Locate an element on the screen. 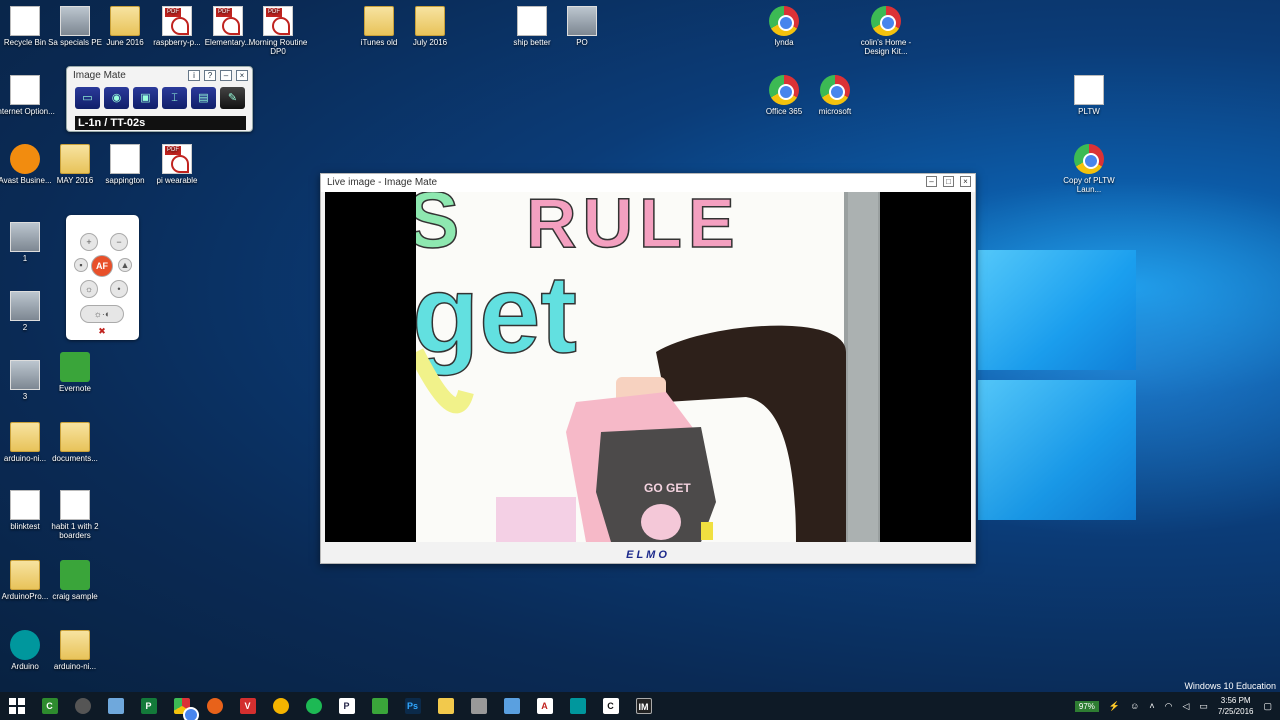 The height and width of the screenshot is (720, 1280). desktop-icon: July 2016 is located at coordinates (430, 26).